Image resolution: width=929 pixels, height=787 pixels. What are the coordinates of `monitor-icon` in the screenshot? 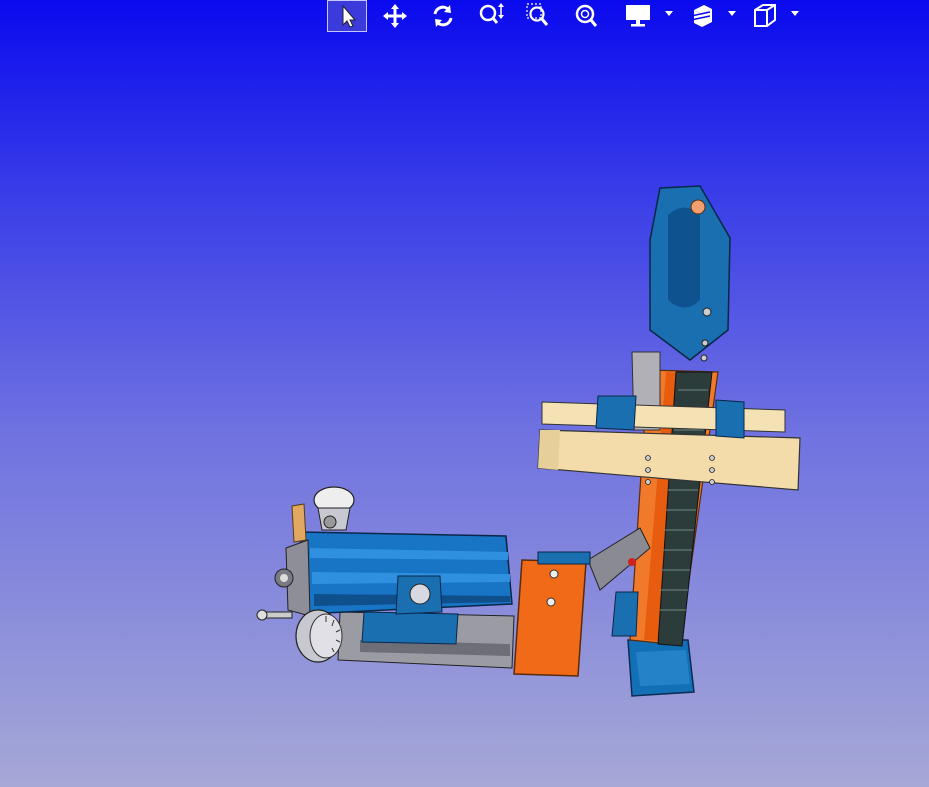 It's located at (638, 16).